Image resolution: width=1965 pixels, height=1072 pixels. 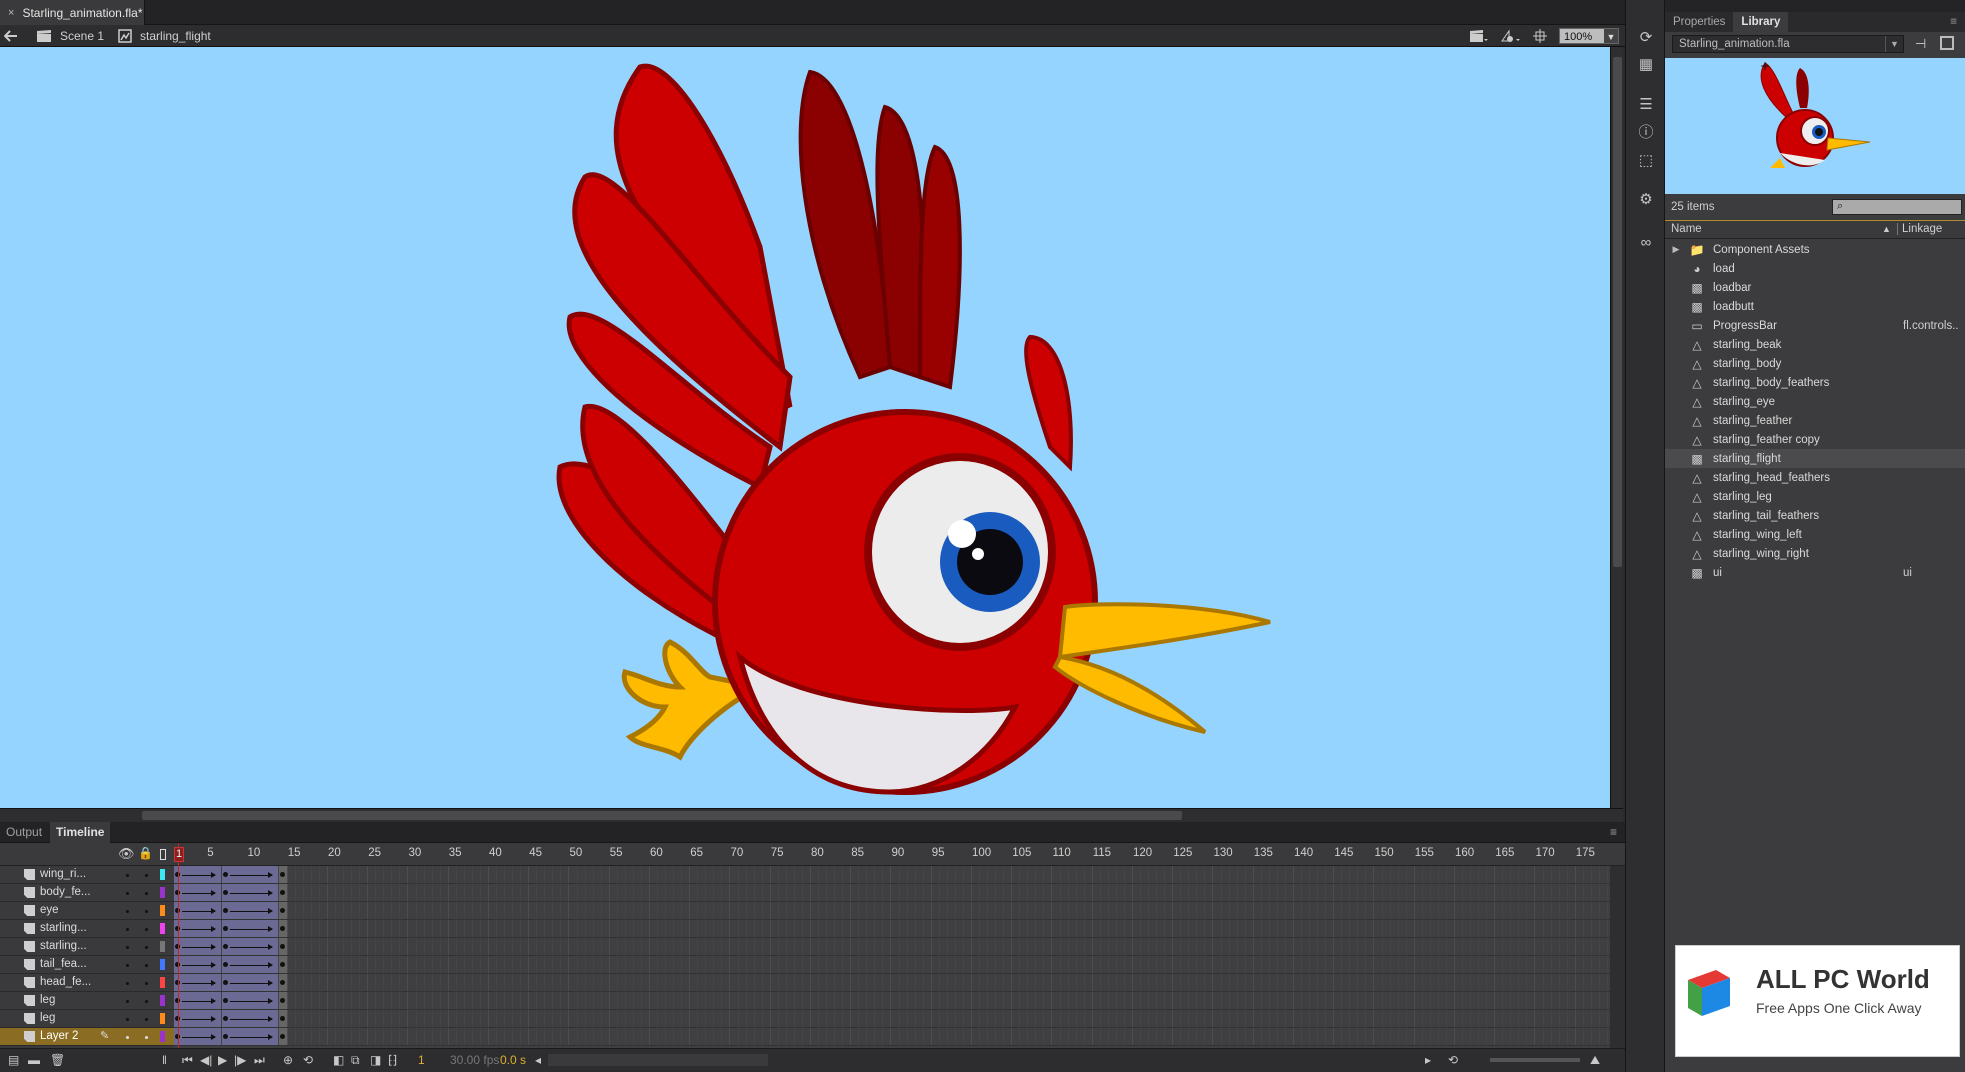 What do you see at coordinates (1815, 572) in the screenshot?
I see `library-item: ▩ ui ui` at bounding box center [1815, 572].